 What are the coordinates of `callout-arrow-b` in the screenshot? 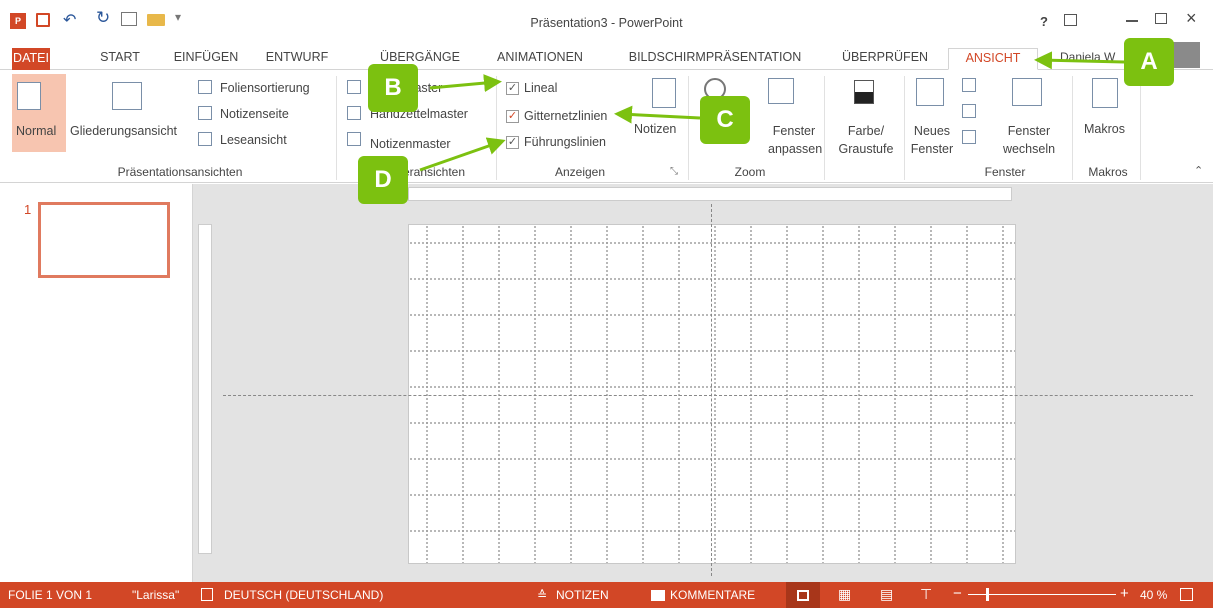 It's located at (465, 83).